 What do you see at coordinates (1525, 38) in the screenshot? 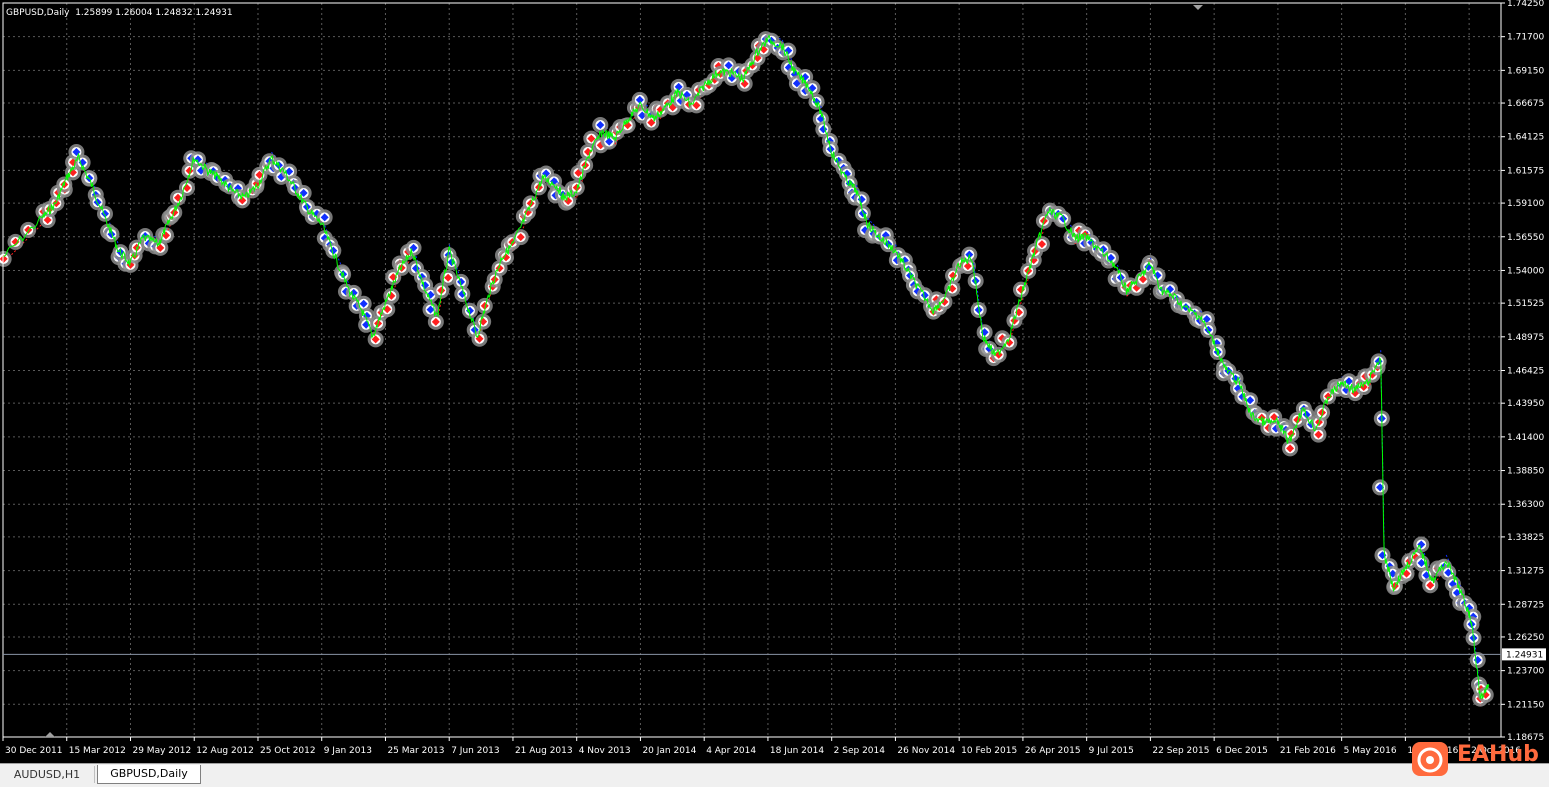
I see `price-tick-label: 1.71700` at bounding box center [1525, 38].